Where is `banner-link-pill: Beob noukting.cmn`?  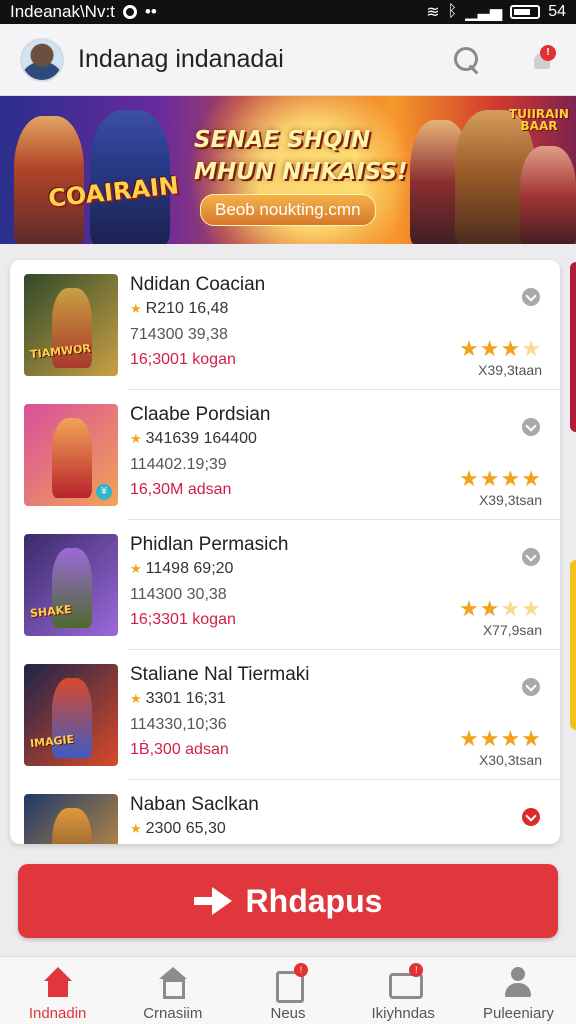 banner-link-pill: Beob noukting.cmn is located at coordinates (288, 210).